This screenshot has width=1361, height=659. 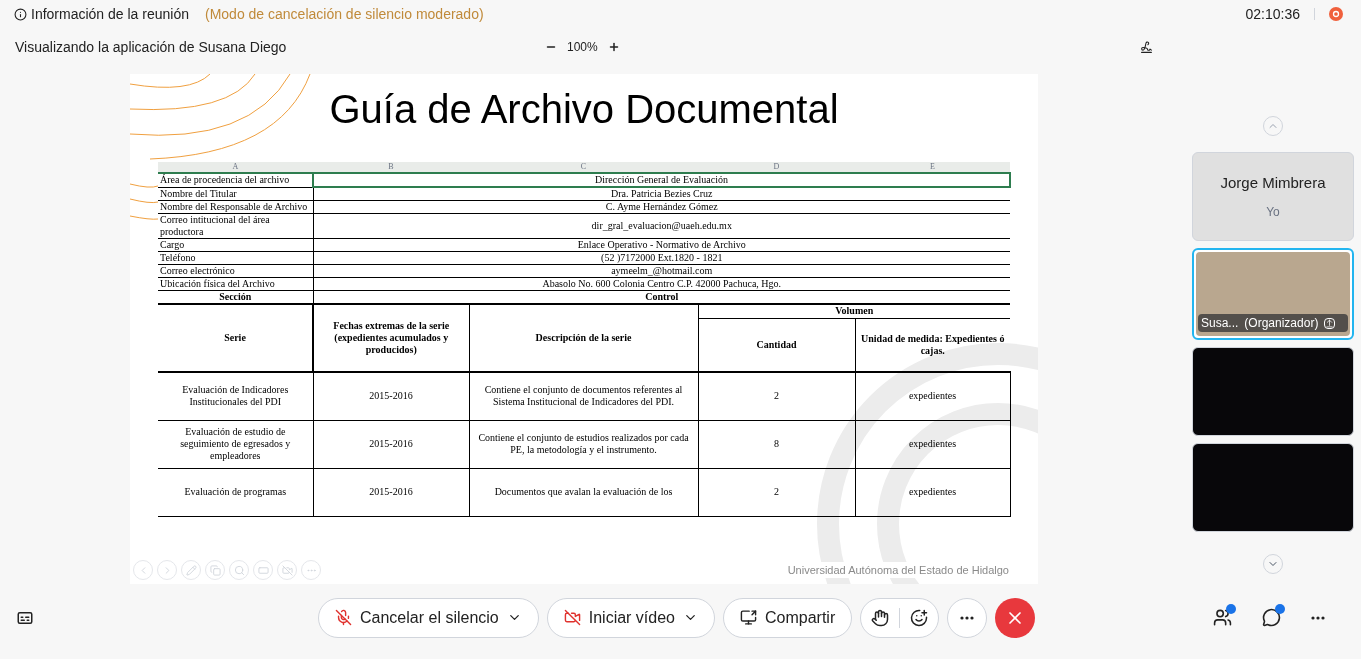 I want to click on meeting-timer: 02:10:36, so click(x=1272, y=14).